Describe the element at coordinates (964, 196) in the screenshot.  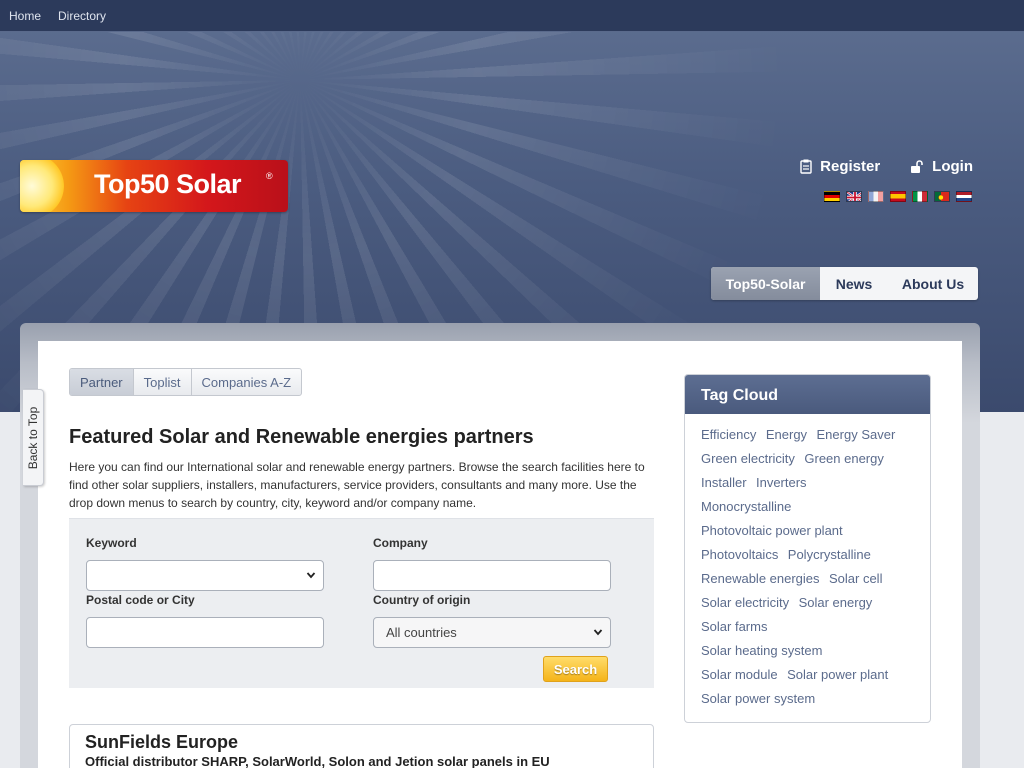
I see `dutch-flag-icon` at that location.